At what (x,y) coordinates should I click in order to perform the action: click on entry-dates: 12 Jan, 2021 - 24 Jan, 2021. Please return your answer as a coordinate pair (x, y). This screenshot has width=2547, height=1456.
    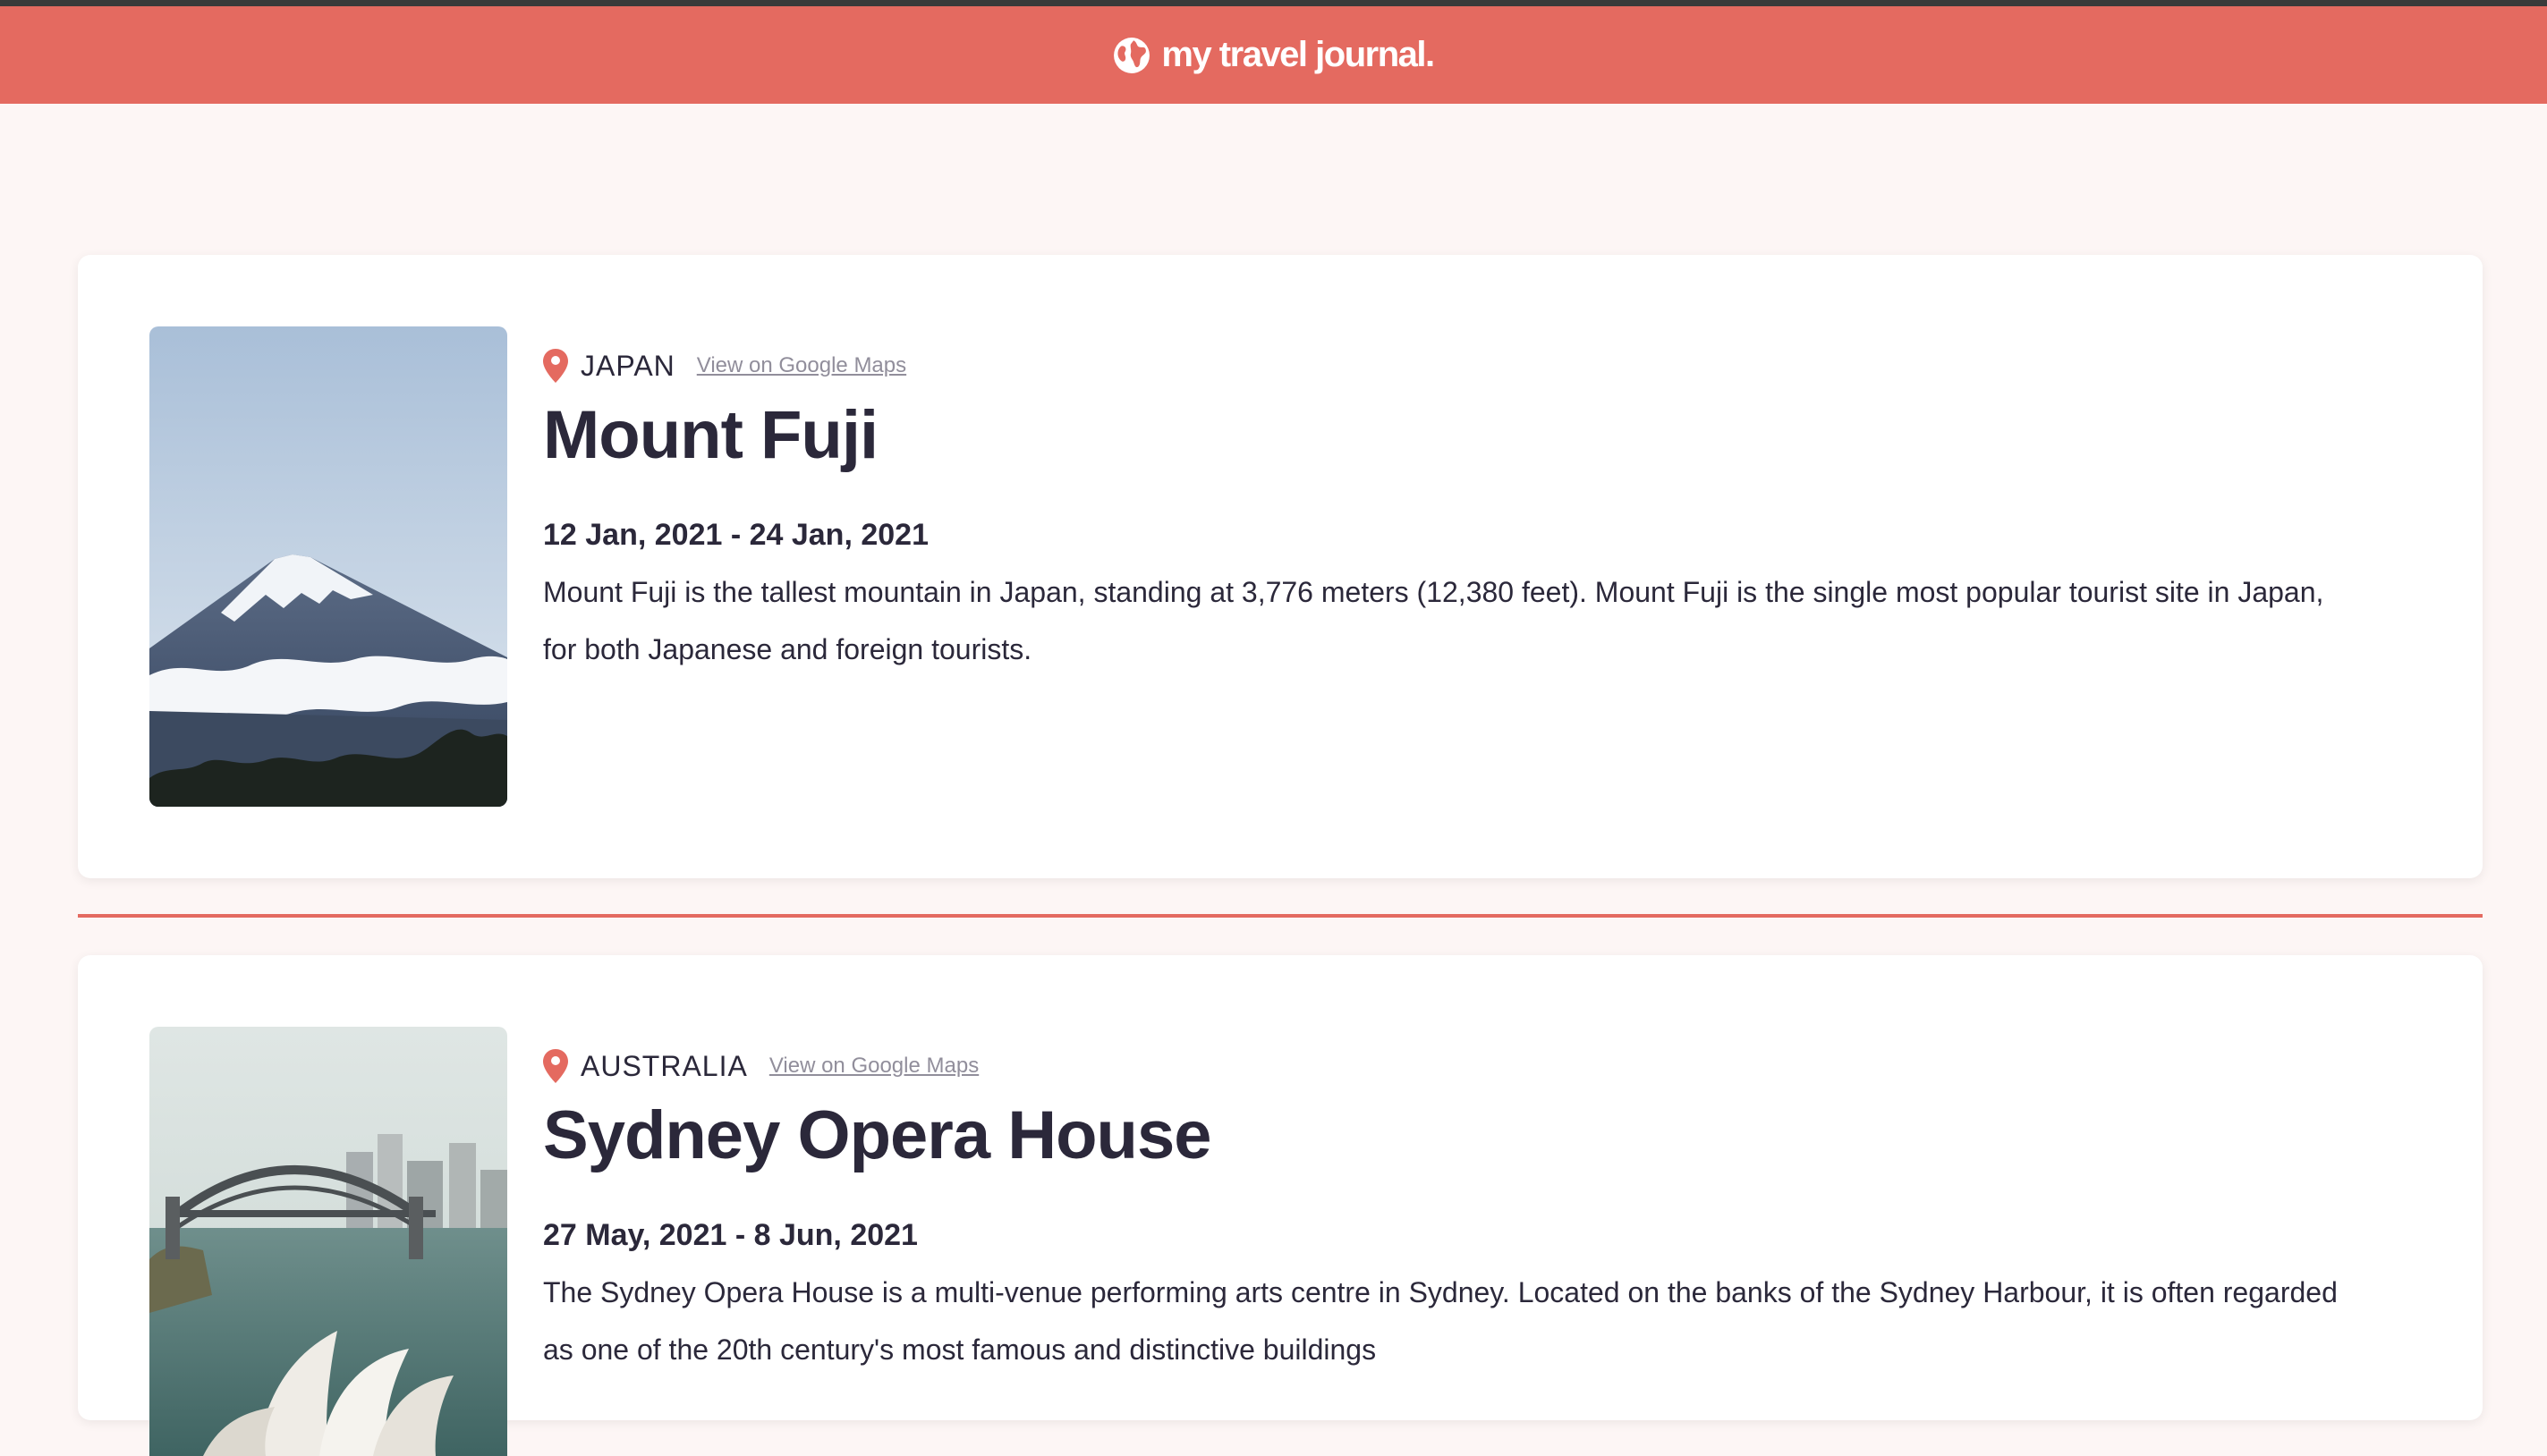
    Looking at the image, I should click on (736, 534).